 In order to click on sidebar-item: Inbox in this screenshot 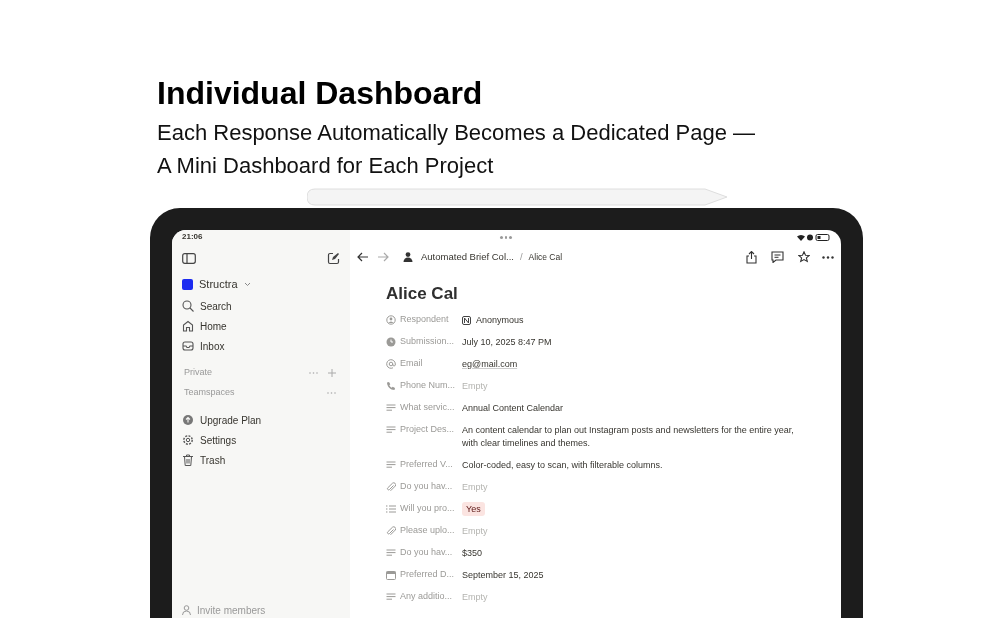, I will do `click(261, 346)`.